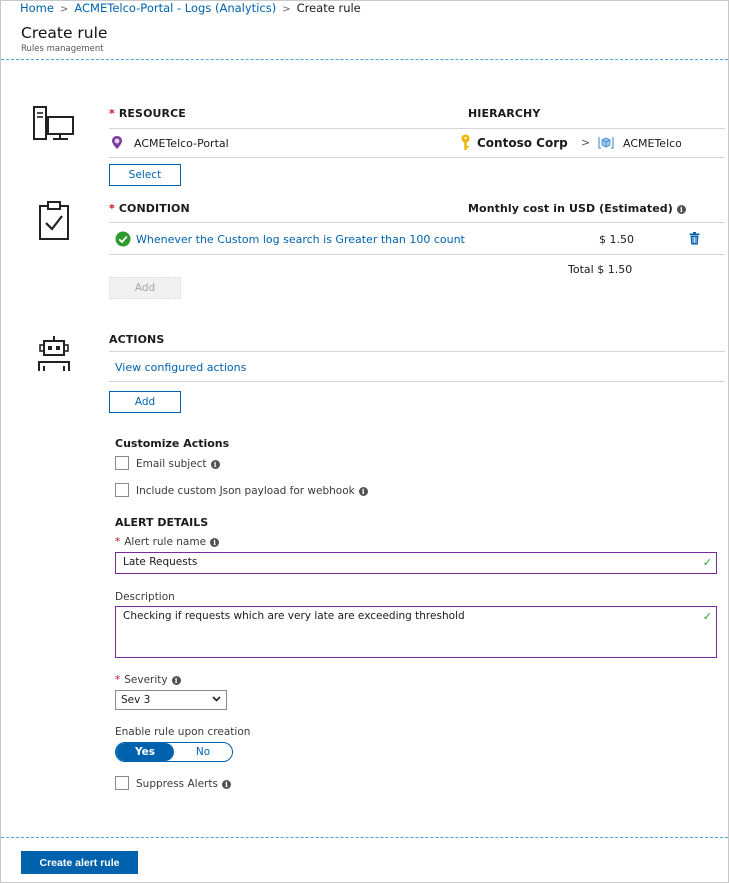 The width and height of the screenshot is (729, 883). Describe the element at coordinates (694, 240) in the screenshot. I see `trash-icon` at that location.